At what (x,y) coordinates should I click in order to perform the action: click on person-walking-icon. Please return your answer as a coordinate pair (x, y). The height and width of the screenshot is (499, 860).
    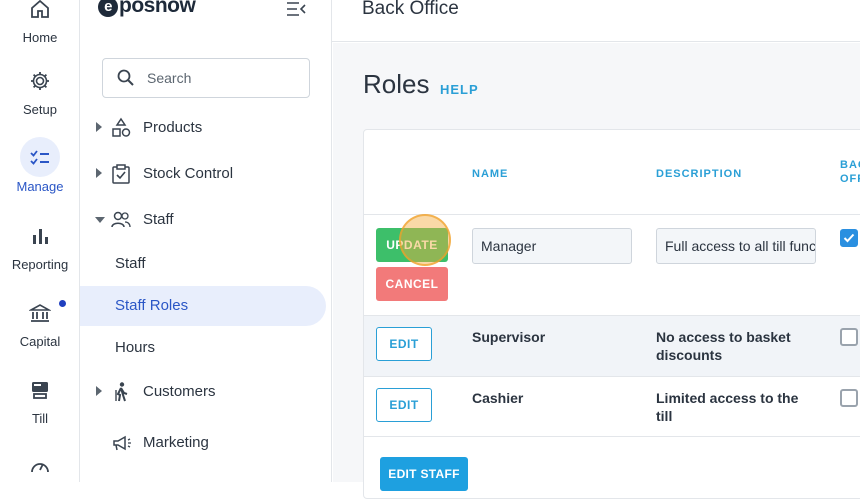
    Looking at the image, I should click on (121, 392).